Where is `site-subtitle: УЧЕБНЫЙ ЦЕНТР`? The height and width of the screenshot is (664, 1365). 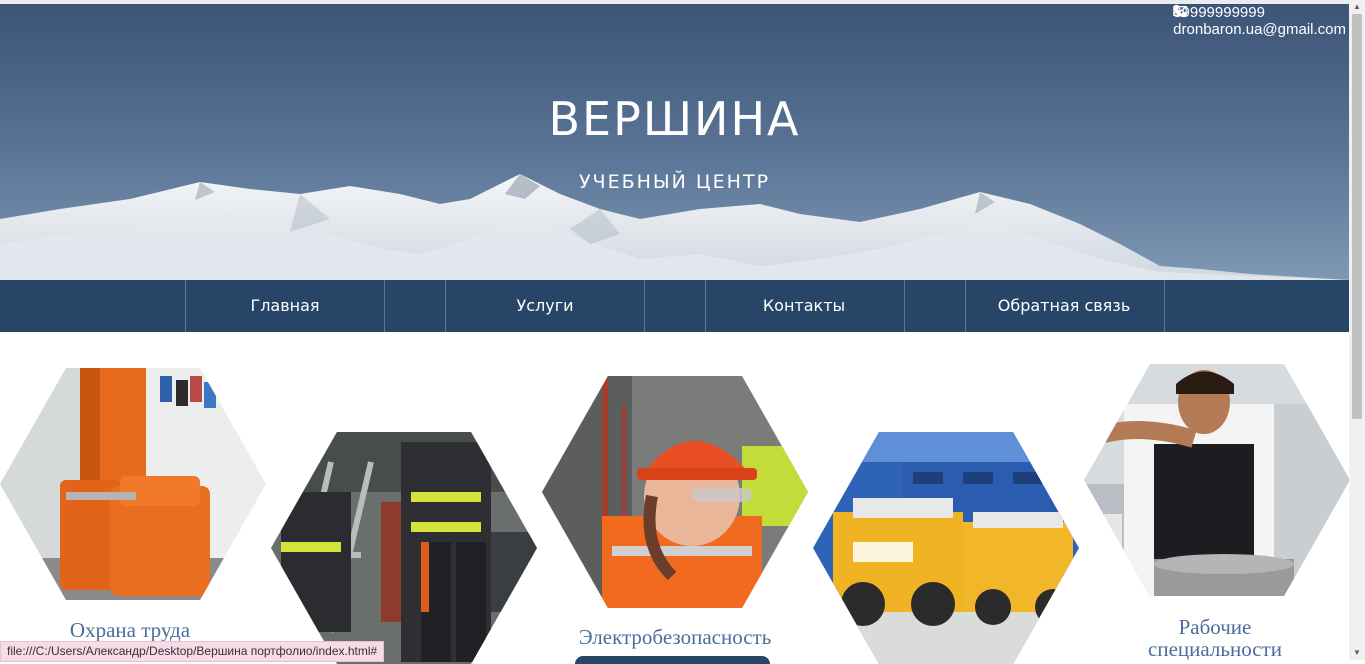 site-subtitle: УЧЕБНЫЙ ЦЕНТР is located at coordinates (674, 182).